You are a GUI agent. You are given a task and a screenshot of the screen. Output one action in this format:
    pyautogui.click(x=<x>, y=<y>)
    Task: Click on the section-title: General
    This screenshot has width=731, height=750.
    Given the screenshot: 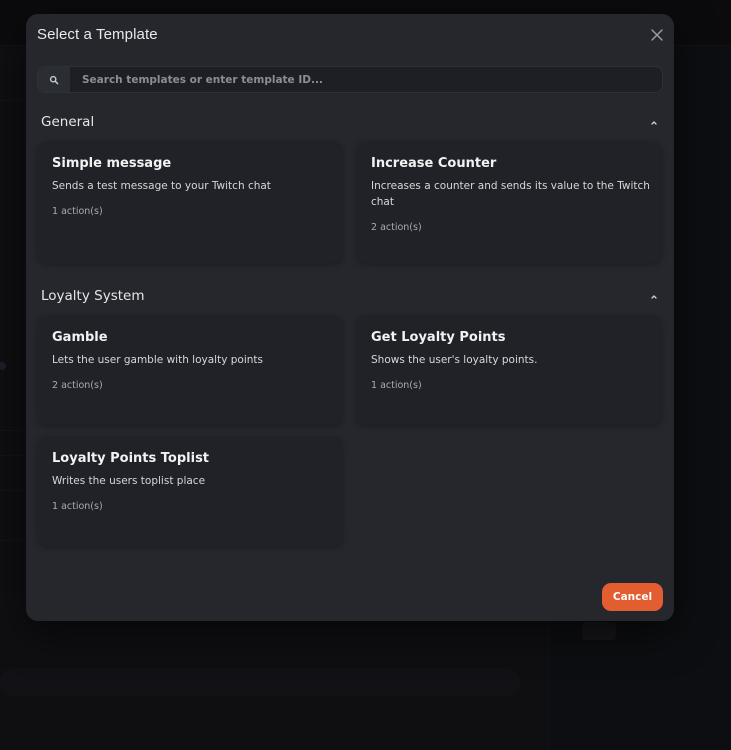 What is the action you would take?
    pyautogui.click(x=68, y=122)
    